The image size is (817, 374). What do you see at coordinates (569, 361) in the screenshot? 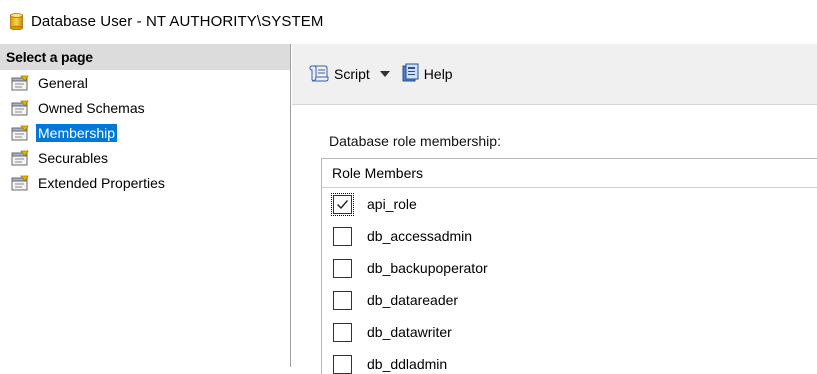
I see `table-row: db_ddladmin` at bounding box center [569, 361].